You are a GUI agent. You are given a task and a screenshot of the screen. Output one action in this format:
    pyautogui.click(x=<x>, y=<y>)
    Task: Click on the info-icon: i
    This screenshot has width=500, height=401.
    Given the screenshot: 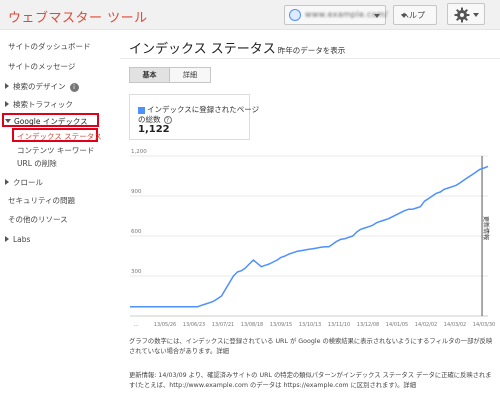 What is the action you would take?
    pyautogui.click(x=74, y=87)
    